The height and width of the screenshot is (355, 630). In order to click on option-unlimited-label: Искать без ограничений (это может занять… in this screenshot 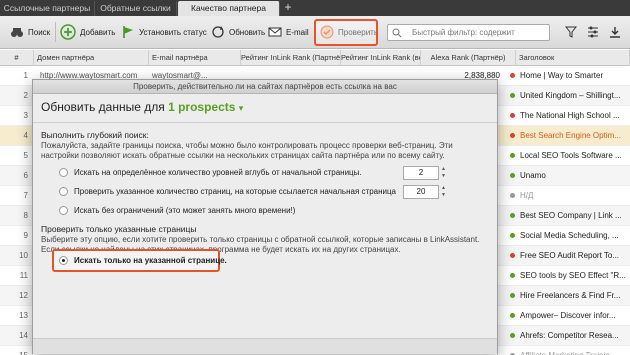, I will do `click(185, 210)`.